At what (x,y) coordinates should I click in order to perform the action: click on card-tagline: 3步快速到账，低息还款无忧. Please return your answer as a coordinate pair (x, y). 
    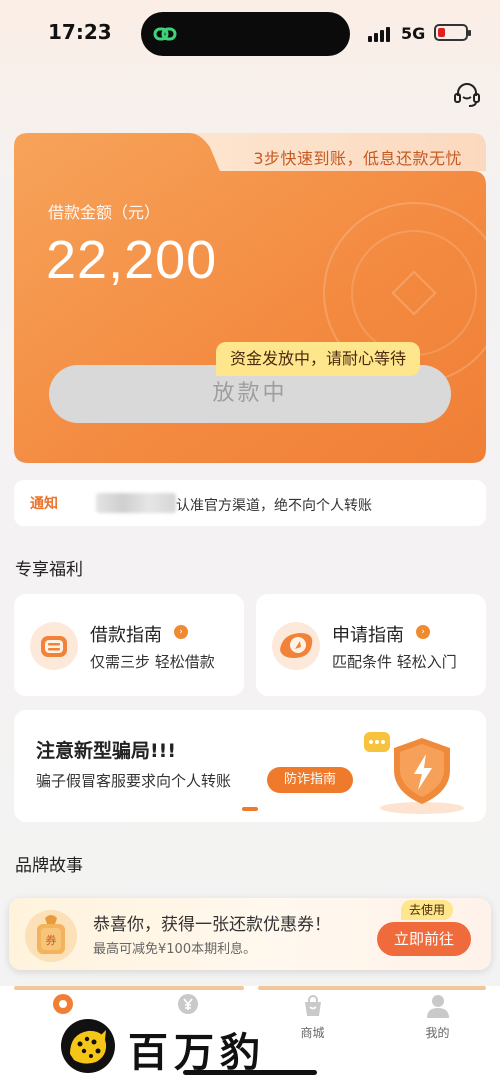
    Looking at the image, I should click on (357, 158).